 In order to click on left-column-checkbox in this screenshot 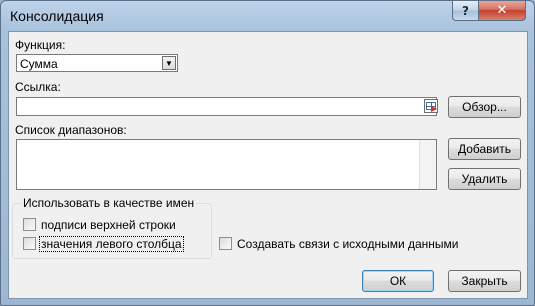, I will do `click(29, 243)`.